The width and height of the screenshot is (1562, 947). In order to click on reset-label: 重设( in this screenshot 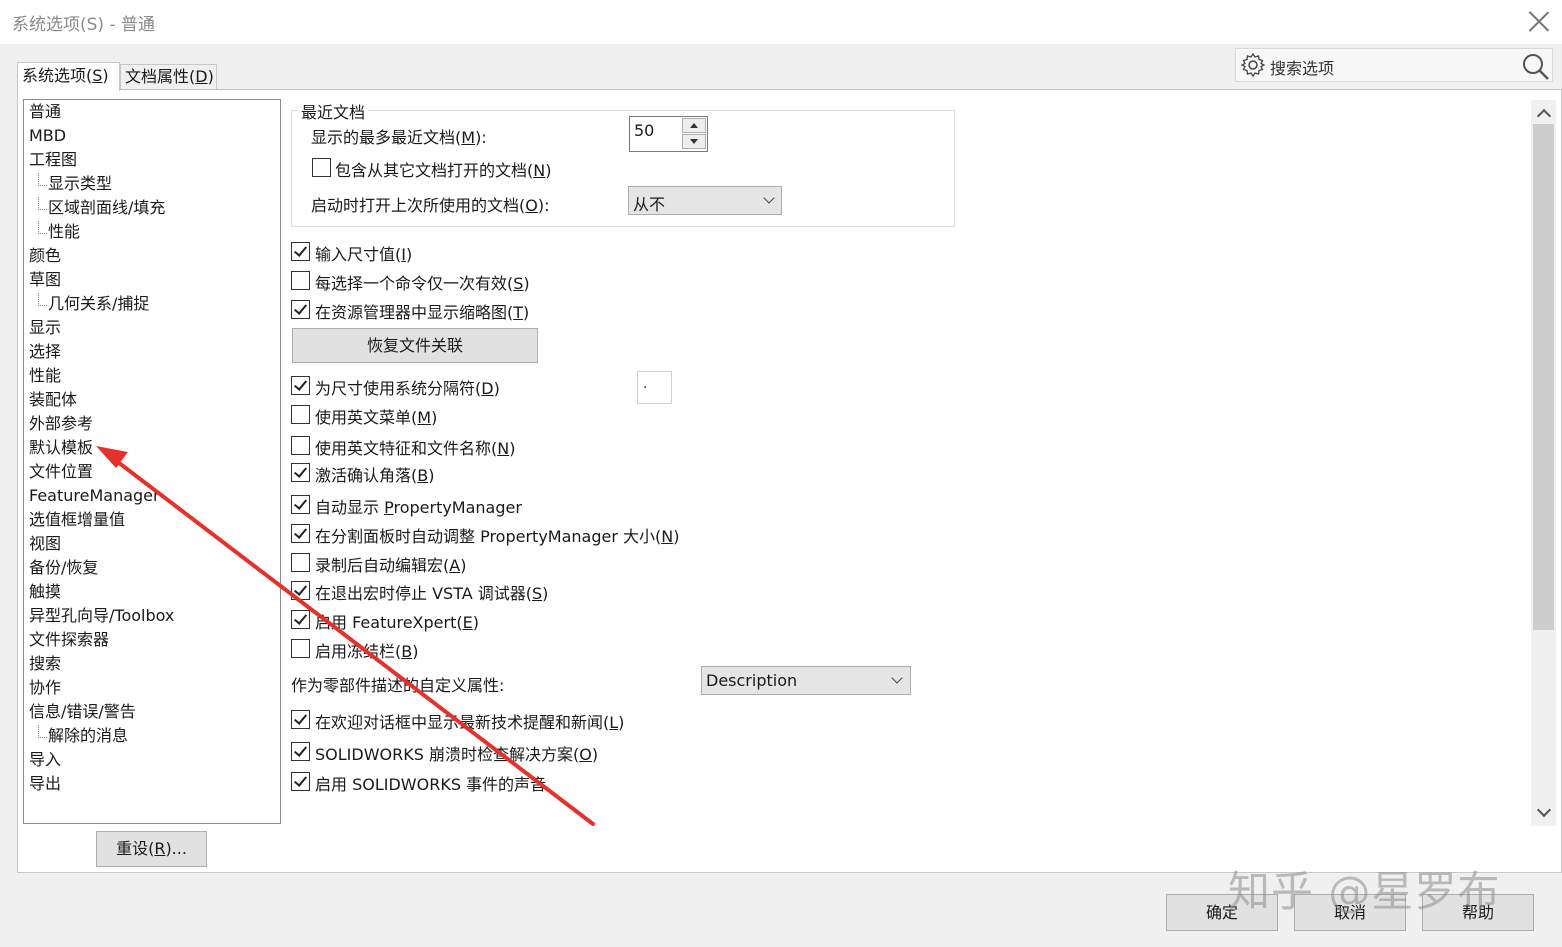, I will do `click(135, 848)`.